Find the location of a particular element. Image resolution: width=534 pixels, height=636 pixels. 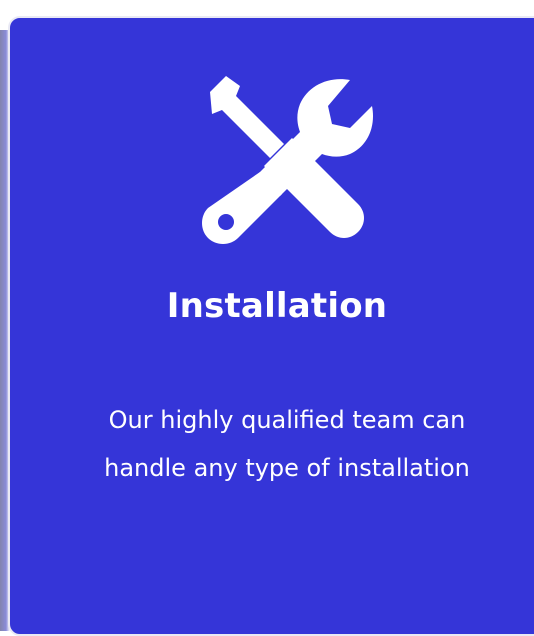

card-description-line: handle any type of installation is located at coordinates (287, 468).